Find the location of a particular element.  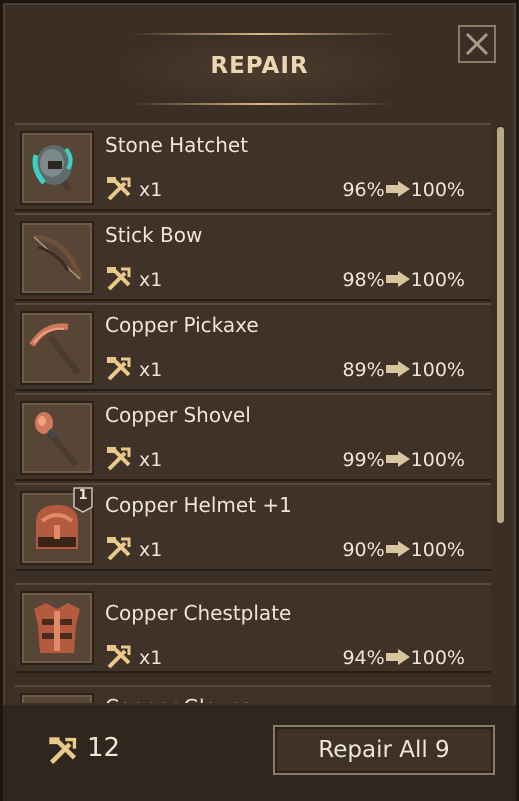

copper-shovel-icon is located at coordinates (57, 439).